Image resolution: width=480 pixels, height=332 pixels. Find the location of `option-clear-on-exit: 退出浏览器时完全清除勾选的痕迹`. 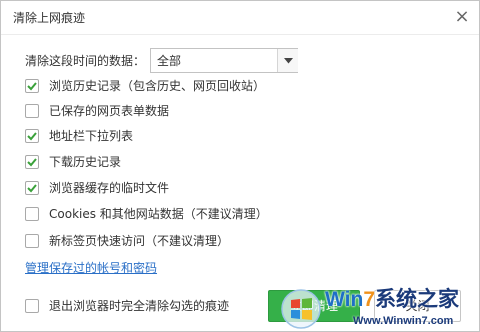

option-clear-on-exit: 退出浏览器时完全清除勾选的痕迹 is located at coordinates (140, 306).